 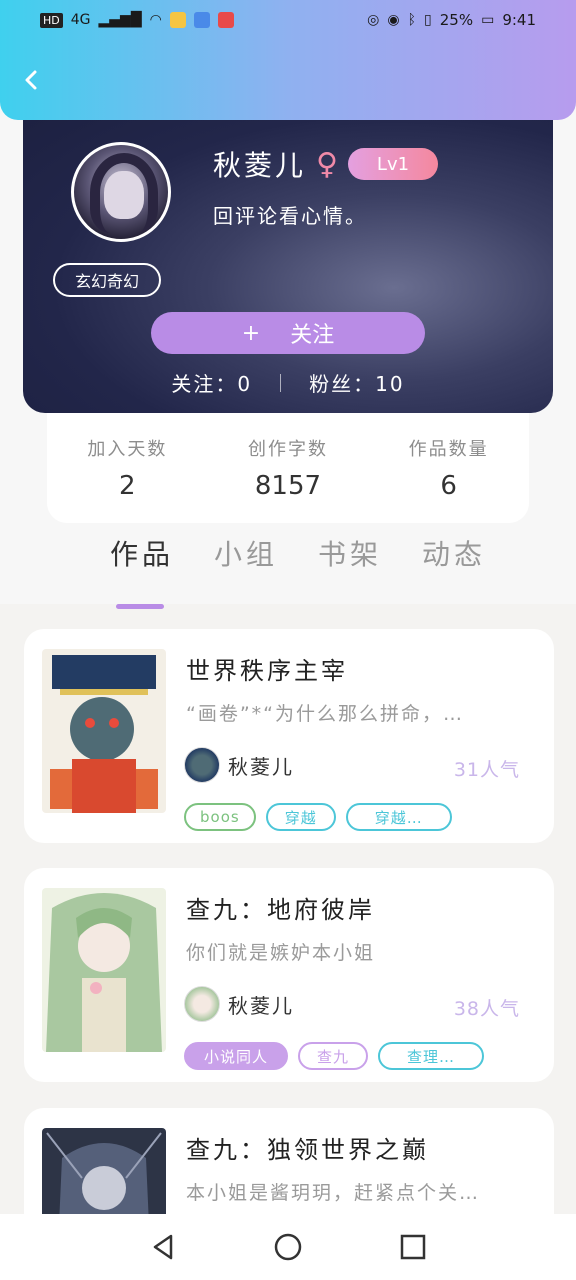 I want to click on tab-bookshelf: 书架, so click(x=350, y=553).